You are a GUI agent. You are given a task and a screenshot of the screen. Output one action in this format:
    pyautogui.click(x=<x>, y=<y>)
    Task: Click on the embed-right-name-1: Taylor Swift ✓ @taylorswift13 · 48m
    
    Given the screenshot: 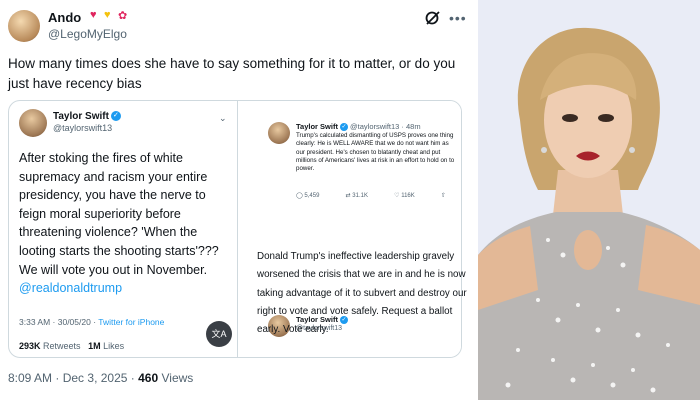 What is the action you would take?
    pyautogui.click(x=358, y=127)
    